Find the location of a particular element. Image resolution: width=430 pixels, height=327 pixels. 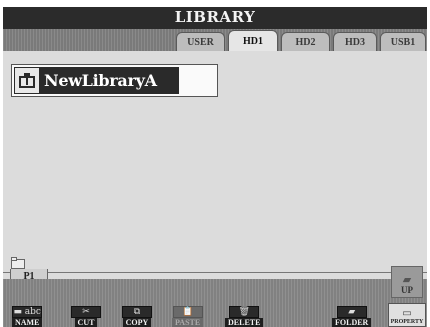

drive-tabs: USER HD1 HD2 HD3 USB1 is located at coordinates (215, 40).